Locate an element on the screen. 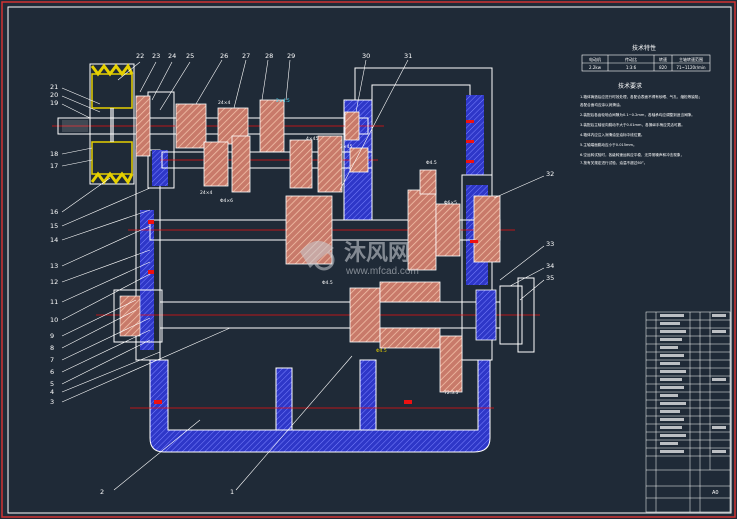  tech-requirement-line: 4.箱体内应注入润滑油至油标中线位置。 is located at coordinates (612, 134).